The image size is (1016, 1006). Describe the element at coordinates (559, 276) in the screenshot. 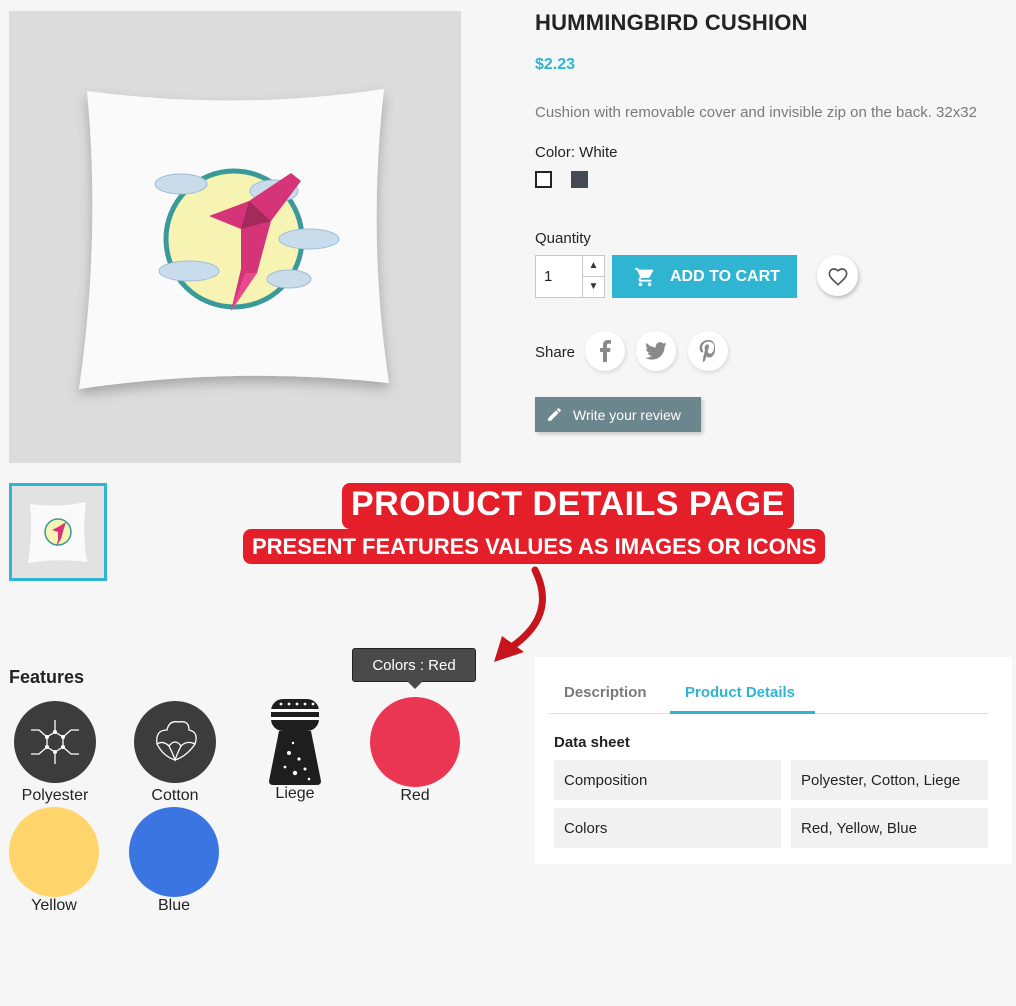

I see `quantity-input: 1` at that location.